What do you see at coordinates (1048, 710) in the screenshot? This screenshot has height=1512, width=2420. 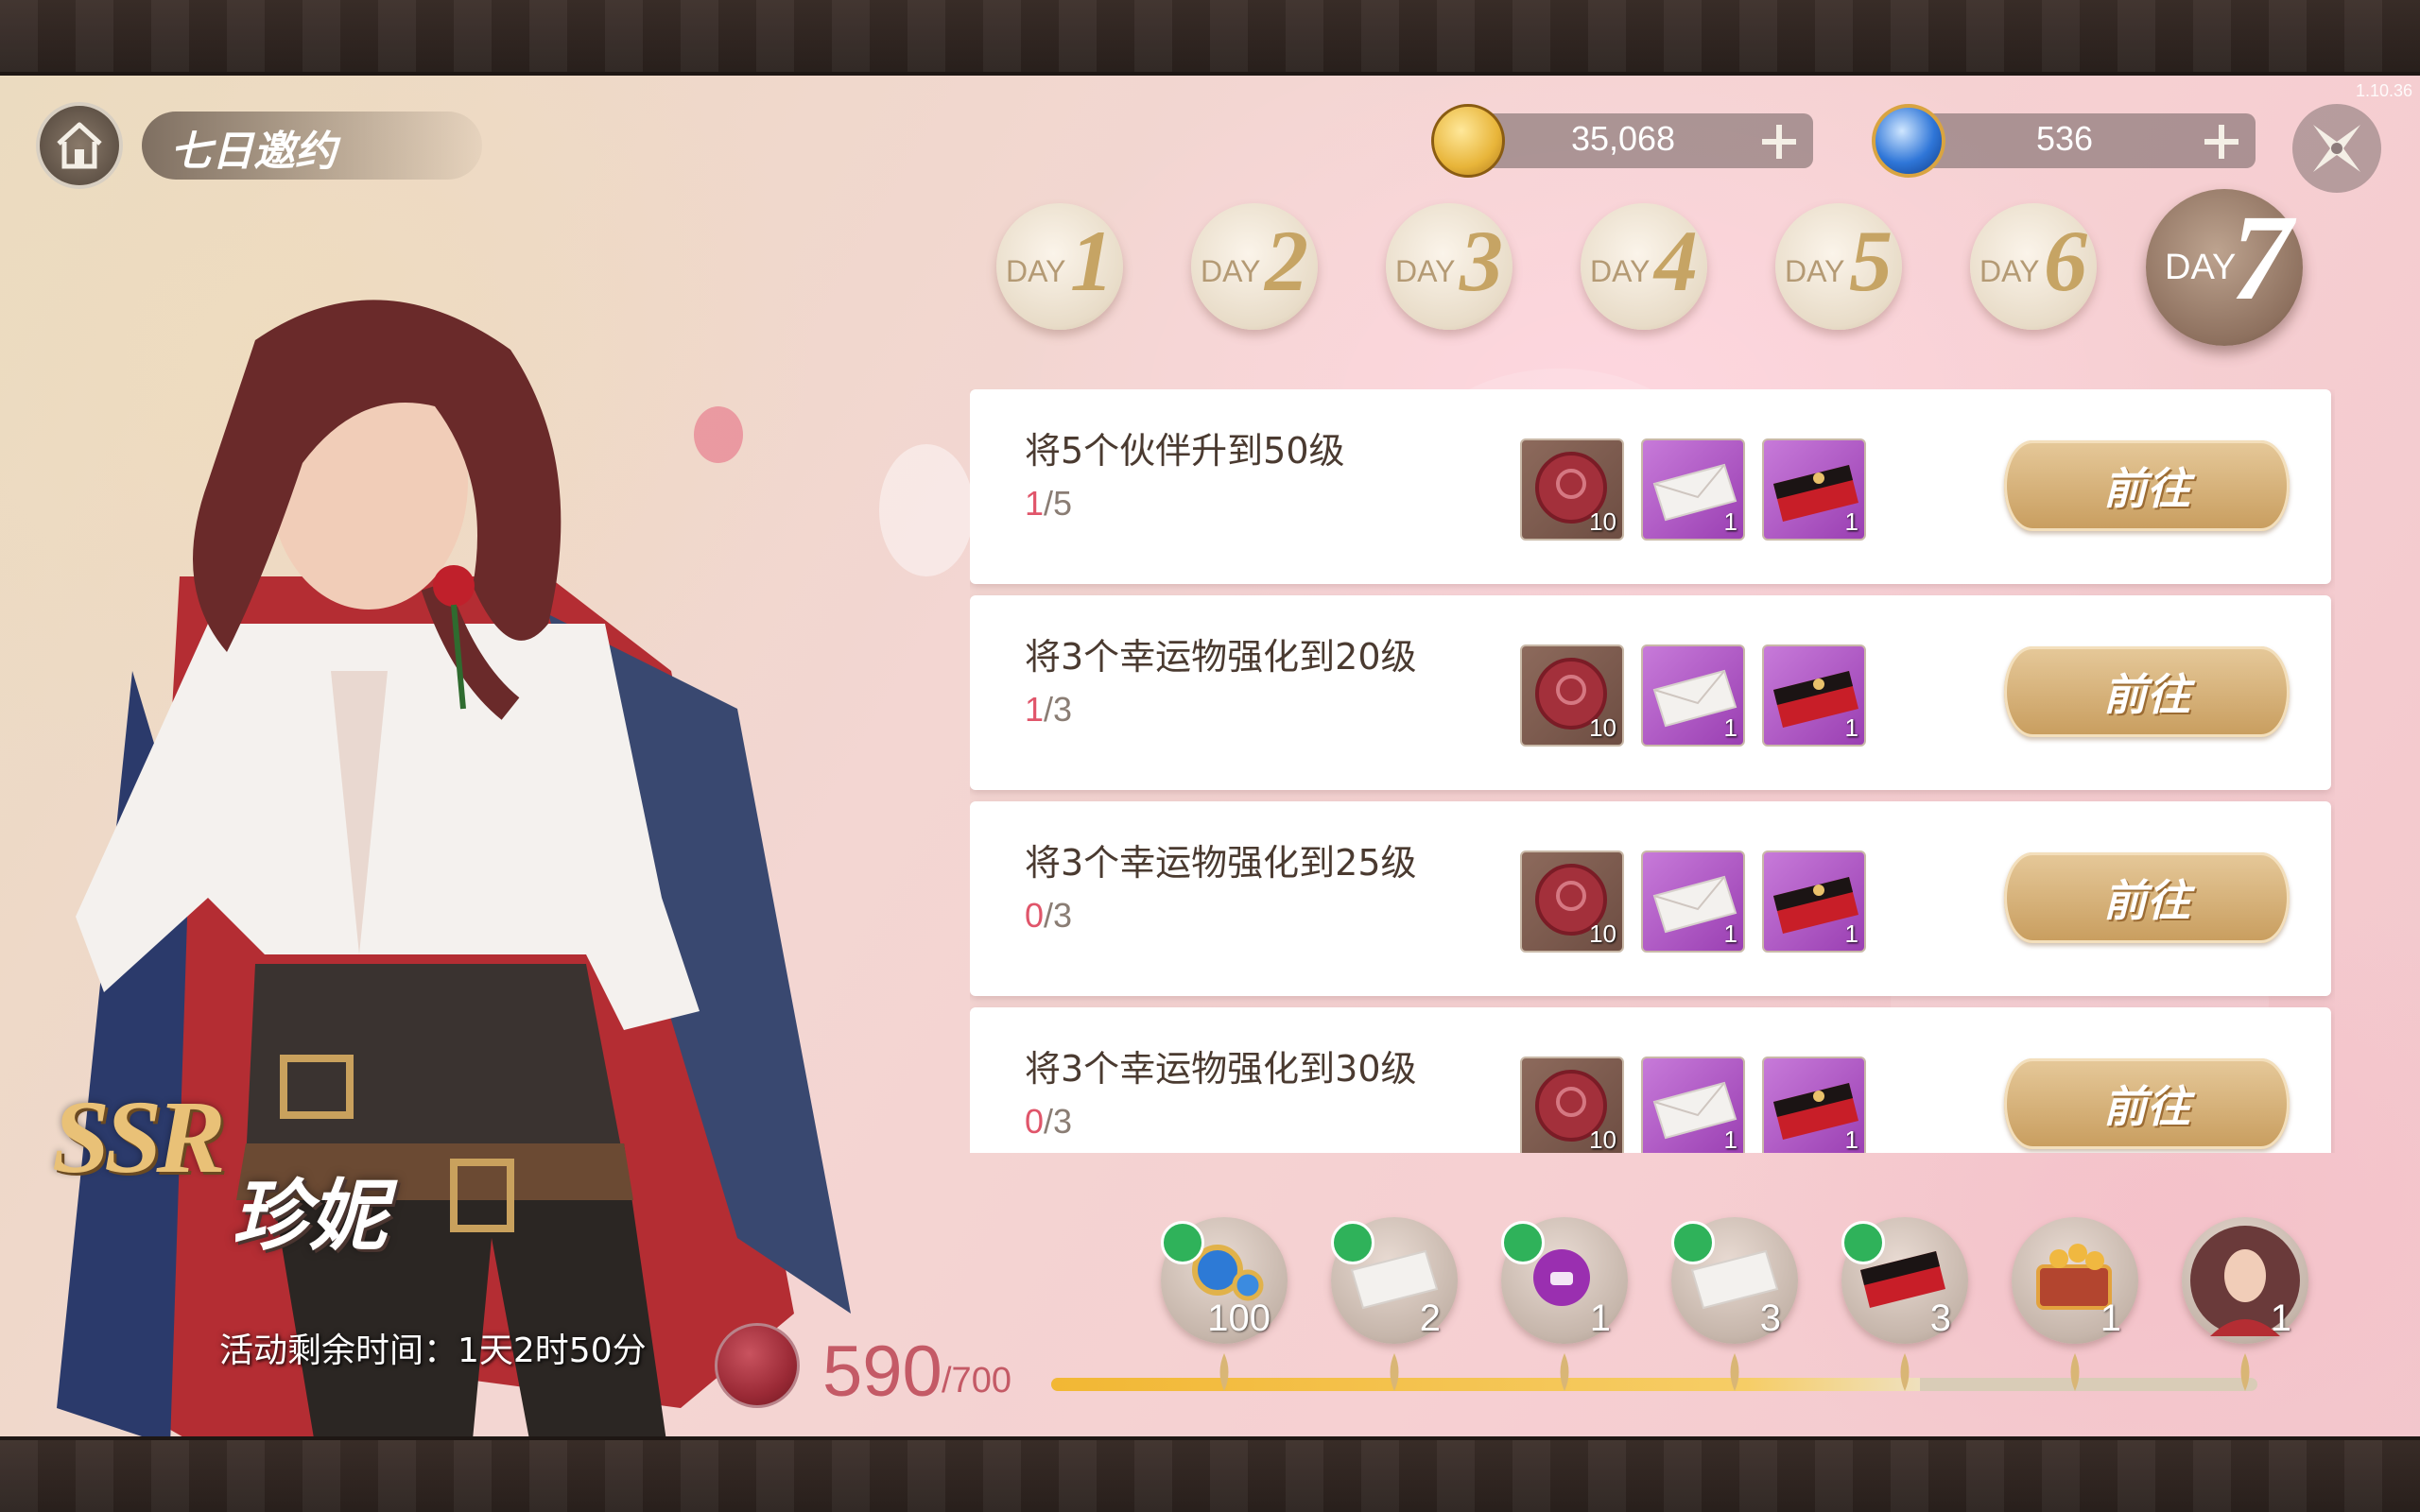 I see `task-progress: 1/3` at bounding box center [1048, 710].